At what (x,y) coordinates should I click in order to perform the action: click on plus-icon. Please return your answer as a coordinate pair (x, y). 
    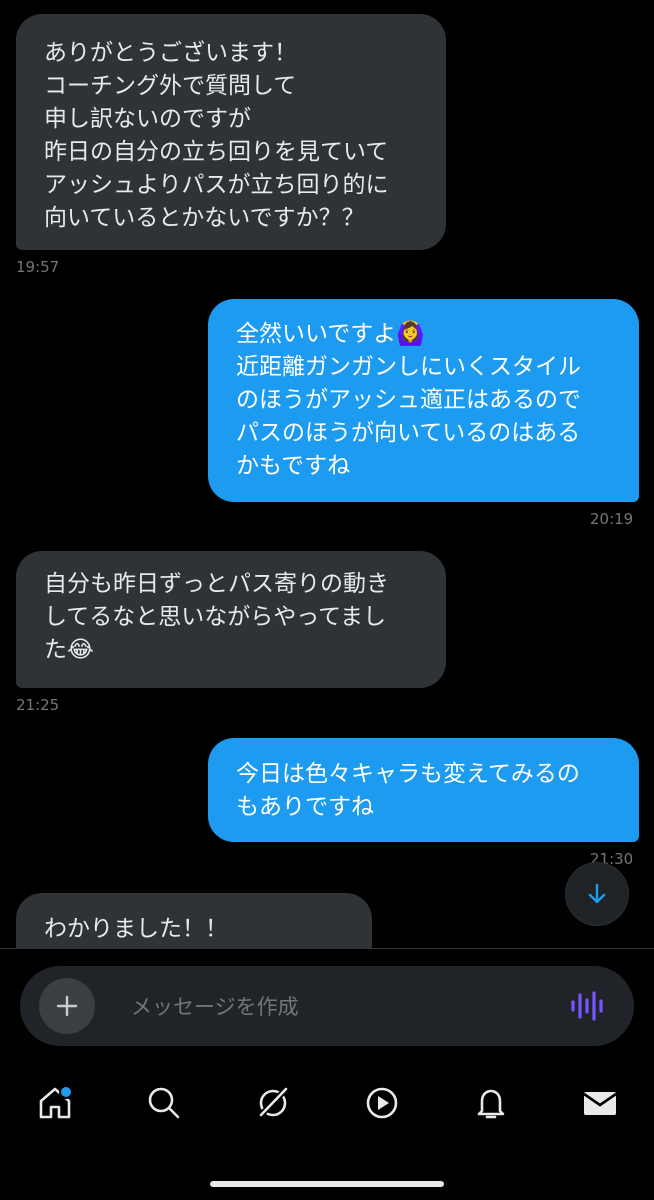
    Looking at the image, I should click on (67, 1006).